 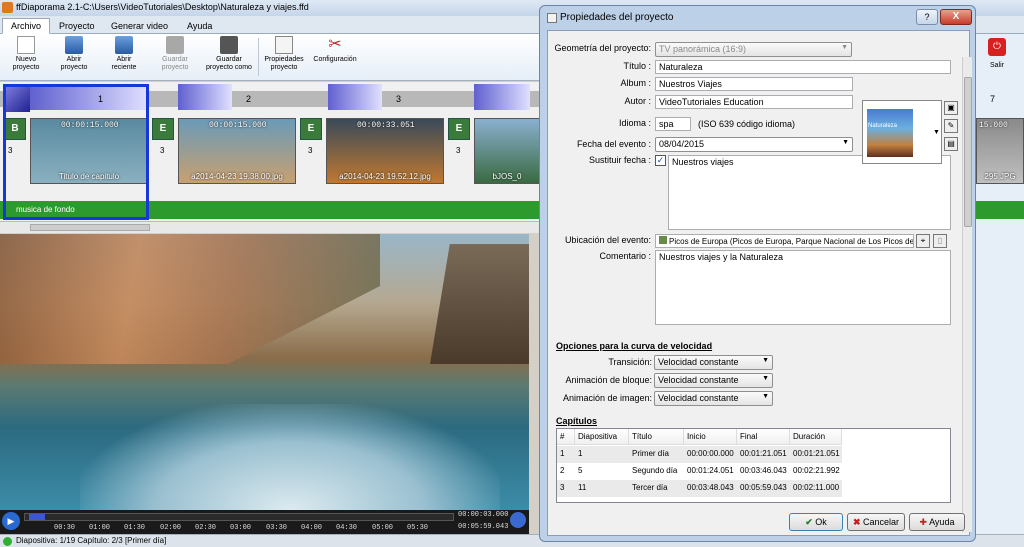 What do you see at coordinates (566, 437) in the screenshot?
I see `table-header: #` at bounding box center [566, 437].